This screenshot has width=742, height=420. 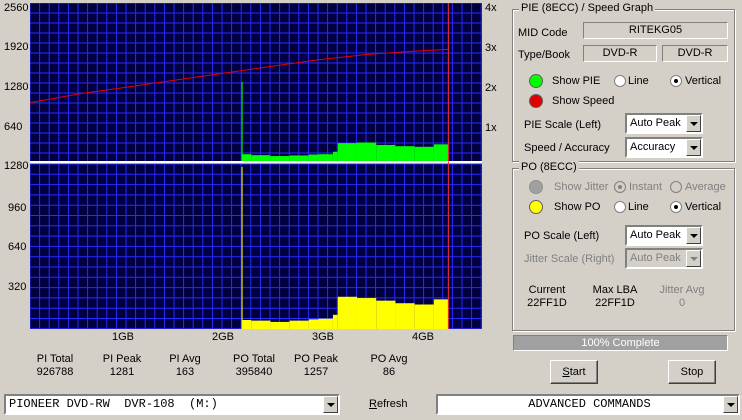 What do you see at coordinates (638, 81) in the screenshot?
I see `pie-line-label: Line` at bounding box center [638, 81].